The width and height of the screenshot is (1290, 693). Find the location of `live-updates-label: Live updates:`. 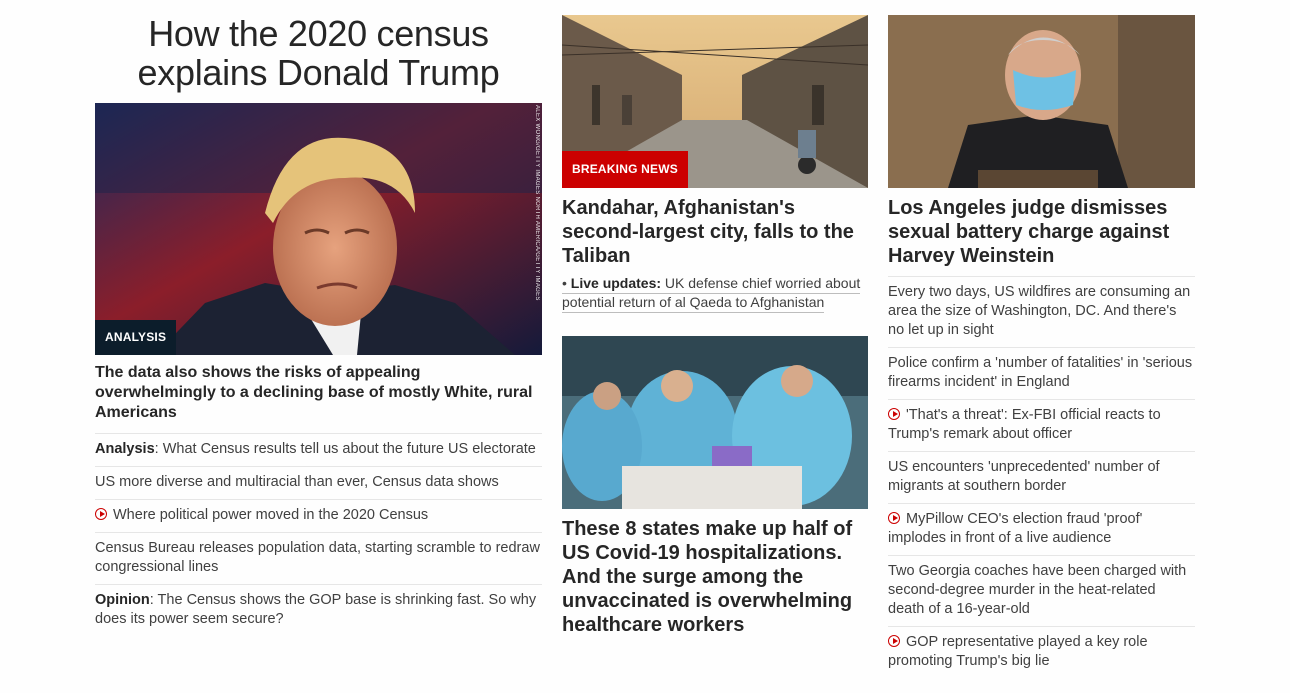

live-updates-label: Live updates: is located at coordinates (616, 283).